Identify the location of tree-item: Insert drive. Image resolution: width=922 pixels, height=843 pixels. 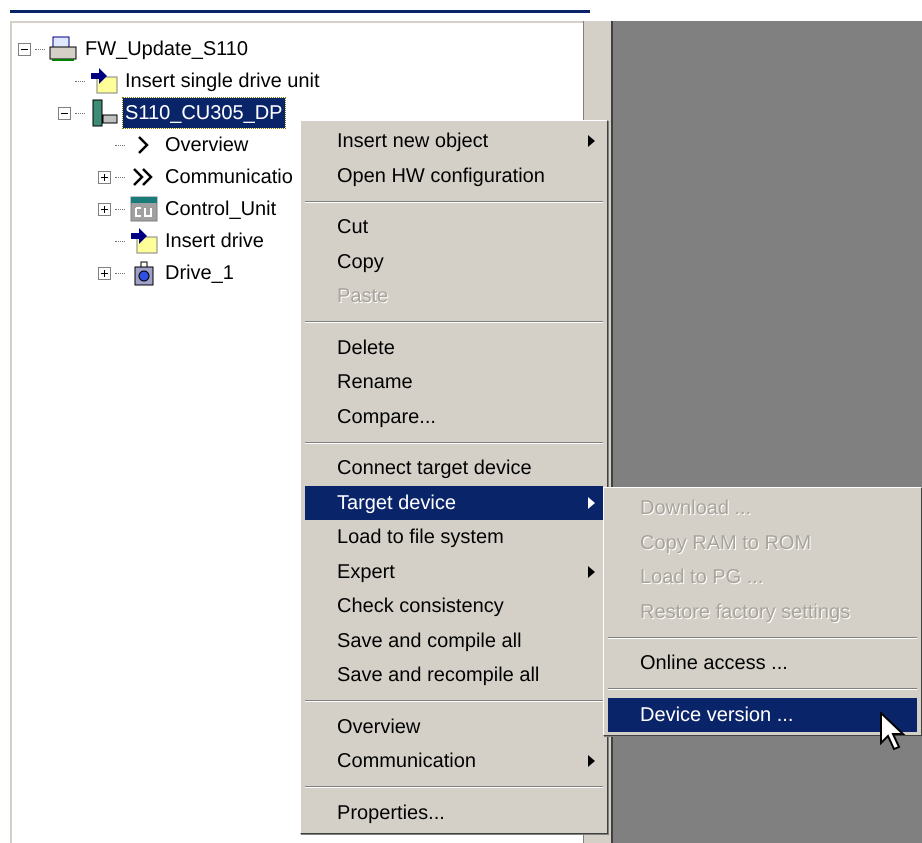
(214, 241).